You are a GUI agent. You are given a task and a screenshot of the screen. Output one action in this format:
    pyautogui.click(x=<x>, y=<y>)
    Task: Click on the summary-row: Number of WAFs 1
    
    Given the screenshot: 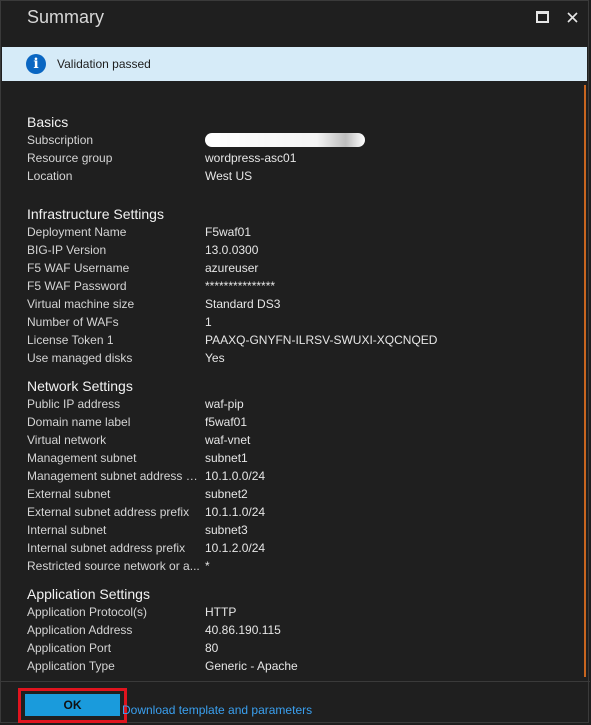 What is the action you would take?
    pyautogui.click(x=297, y=322)
    